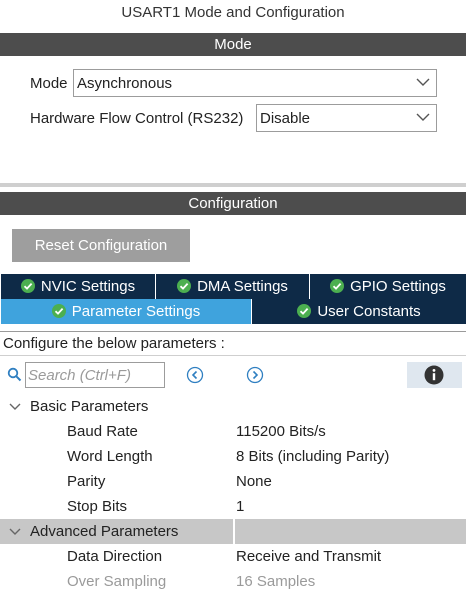 This screenshot has width=466, height=615. What do you see at coordinates (233, 406) in the screenshot?
I see `basic-parameters-group: Basic Parameters` at bounding box center [233, 406].